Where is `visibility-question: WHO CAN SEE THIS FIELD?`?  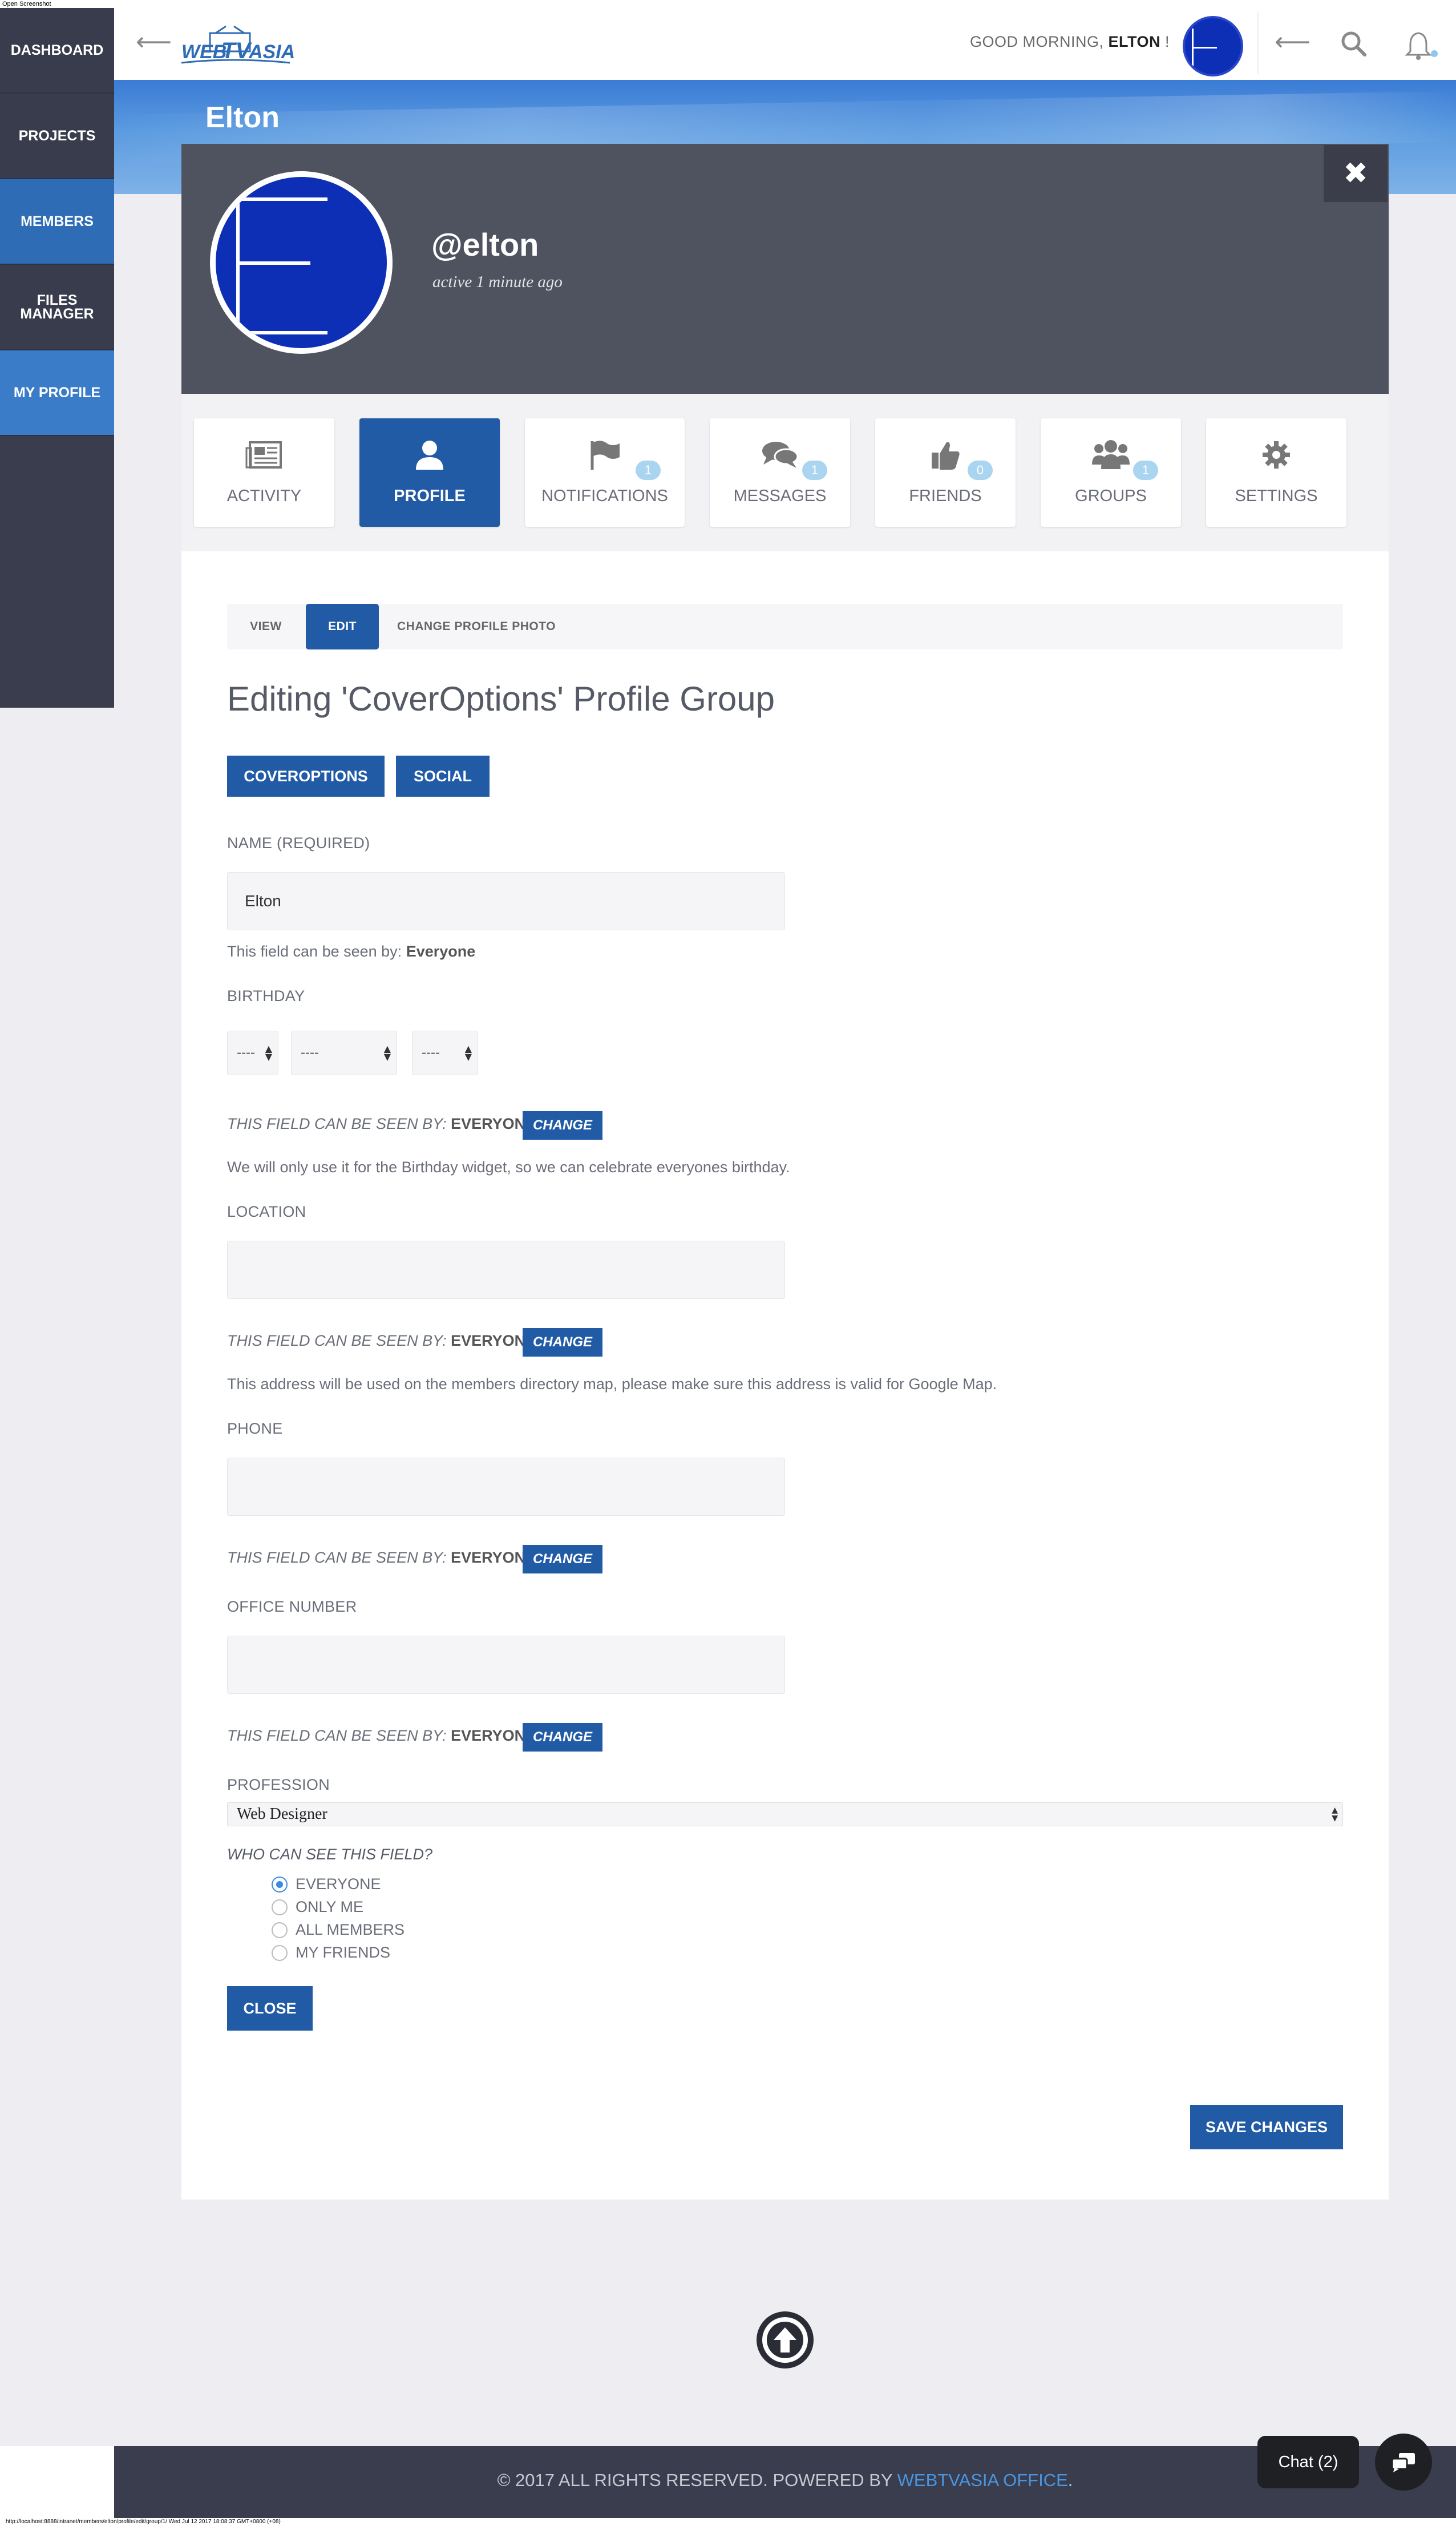 visibility-question: WHO CAN SEE THIS FIELD? is located at coordinates (330, 1854).